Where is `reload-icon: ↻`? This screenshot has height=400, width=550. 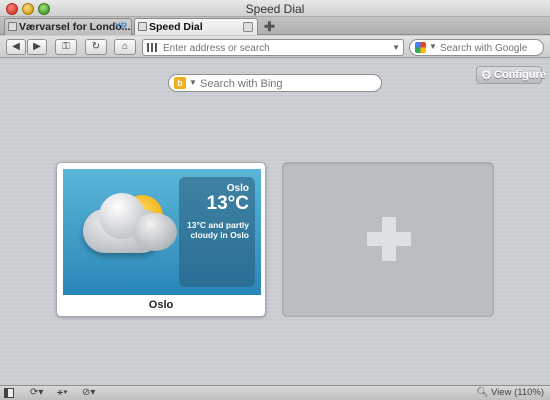 reload-icon: ↻ is located at coordinates (96, 47).